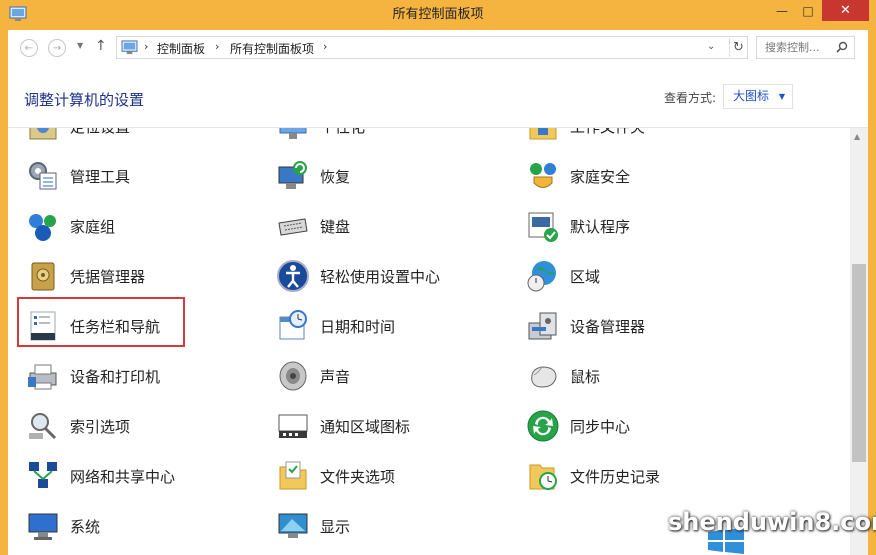 The height and width of the screenshot is (555, 876). I want to click on display-icon, so click(293, 525).